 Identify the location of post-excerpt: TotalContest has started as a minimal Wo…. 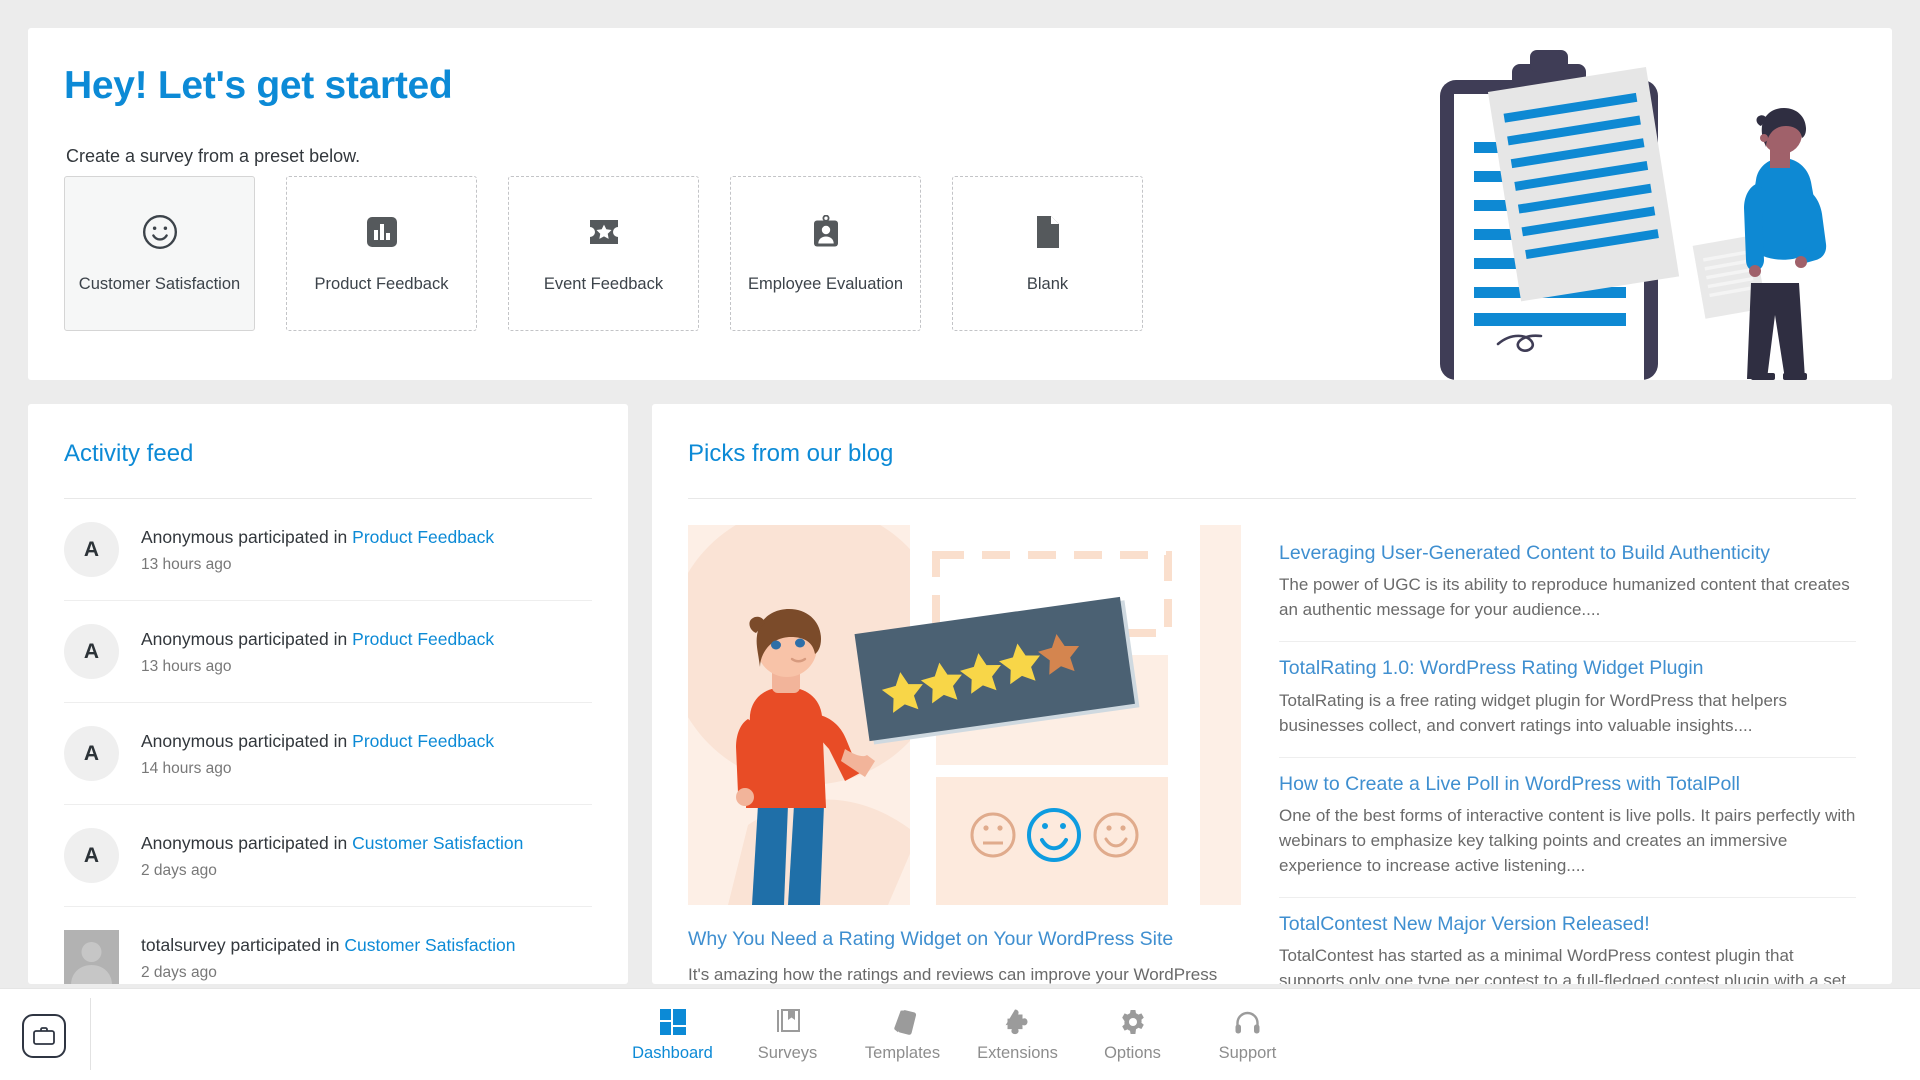
(1563, 965).